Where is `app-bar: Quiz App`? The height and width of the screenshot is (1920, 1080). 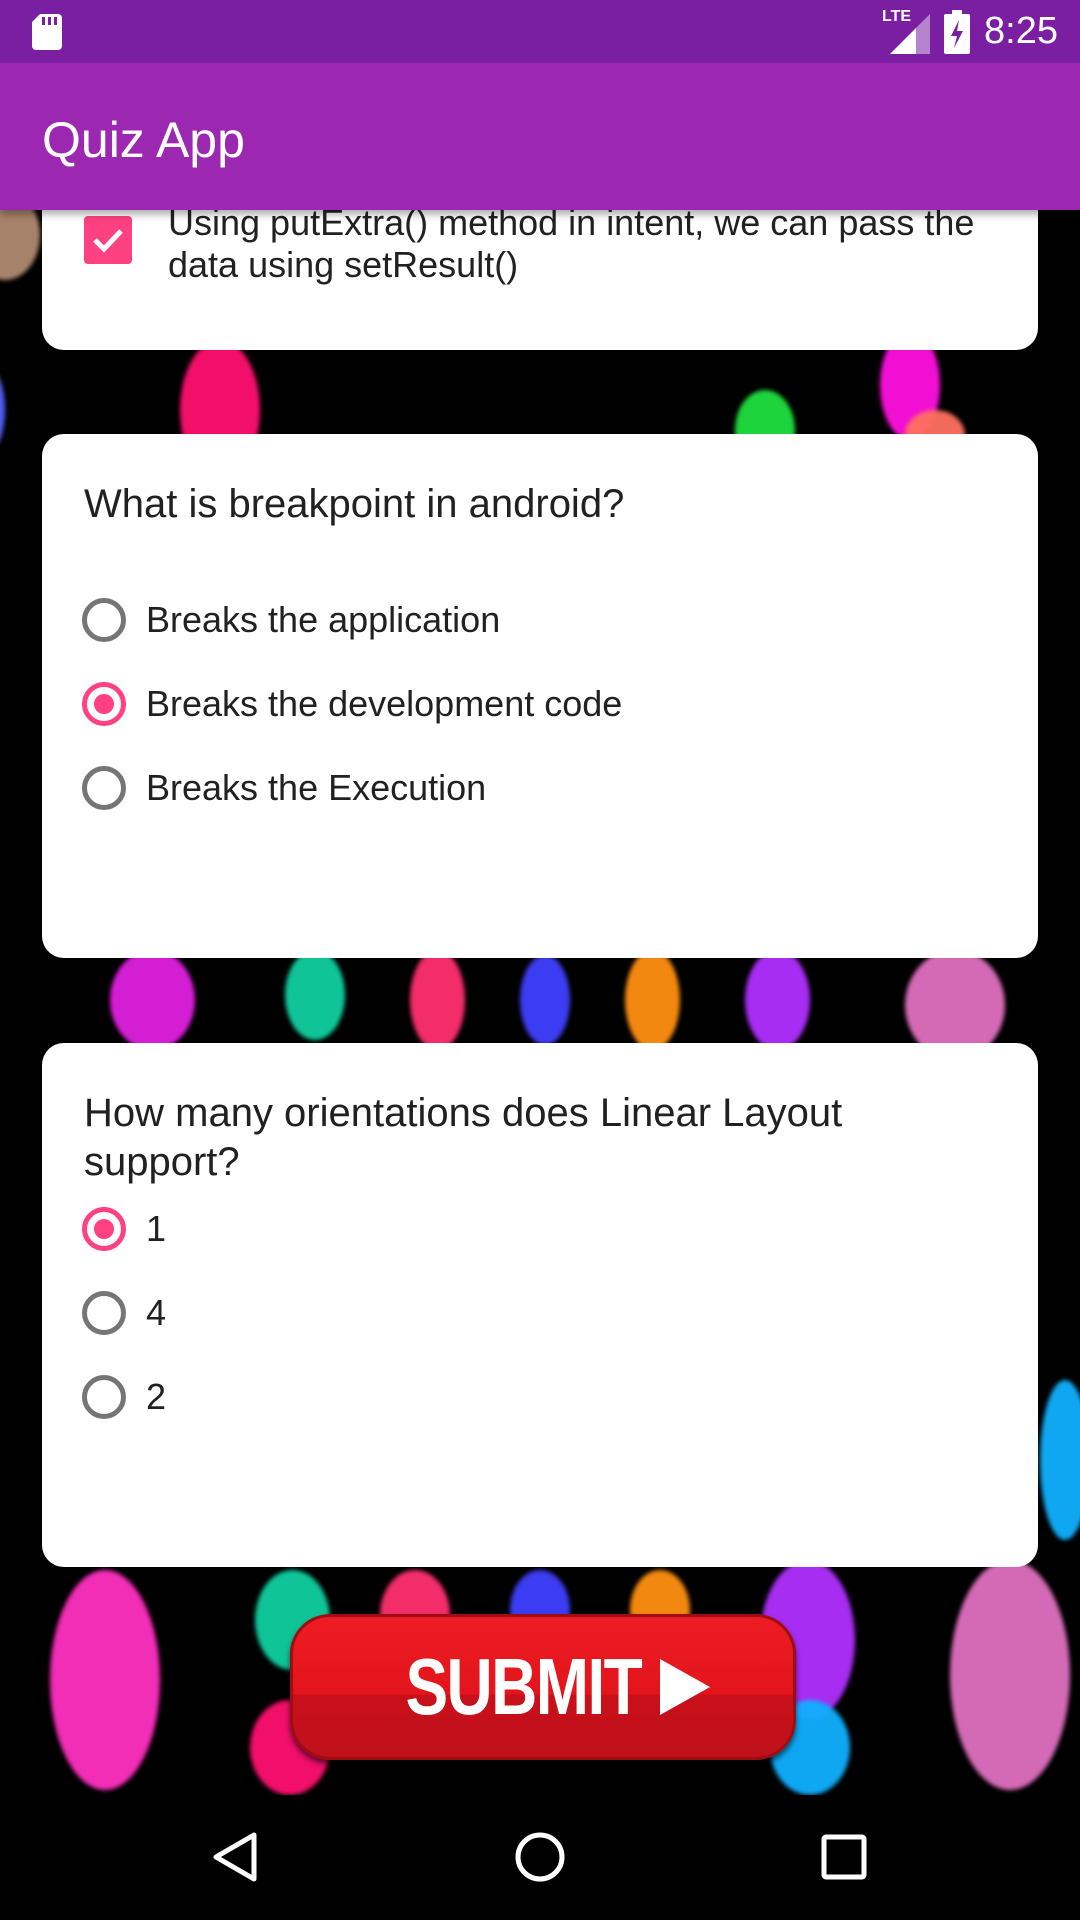
app-bar: Quiz App is located at coordinates (540, 136).